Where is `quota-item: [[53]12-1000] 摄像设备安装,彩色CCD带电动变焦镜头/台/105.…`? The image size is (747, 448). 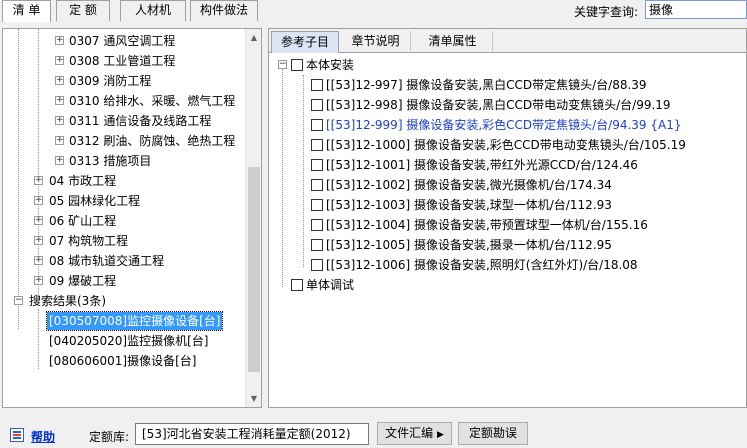
quota-item: [[53]12-1000] 摄像设备安装,彩色CCD带电动变焦镜头/台/105.… is located at coordinates (504, 145).